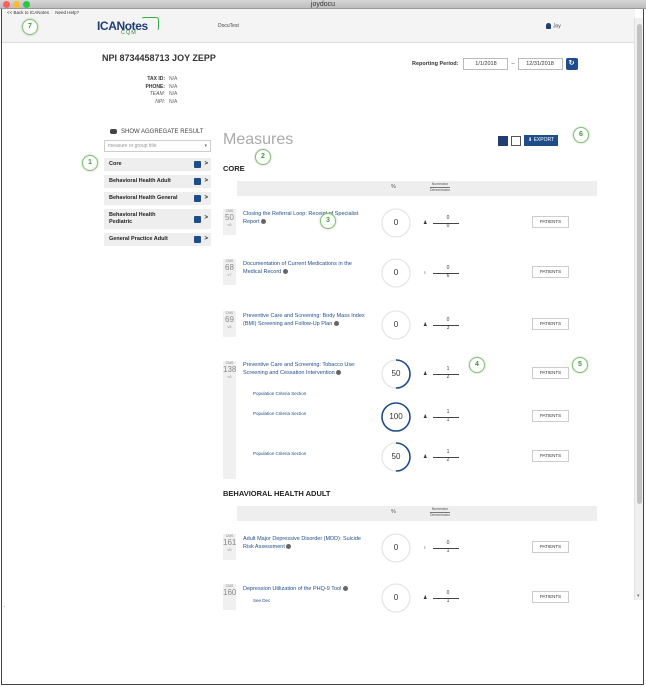  I want to click on period-end-input: 12/31/2018, so click(540, 64).